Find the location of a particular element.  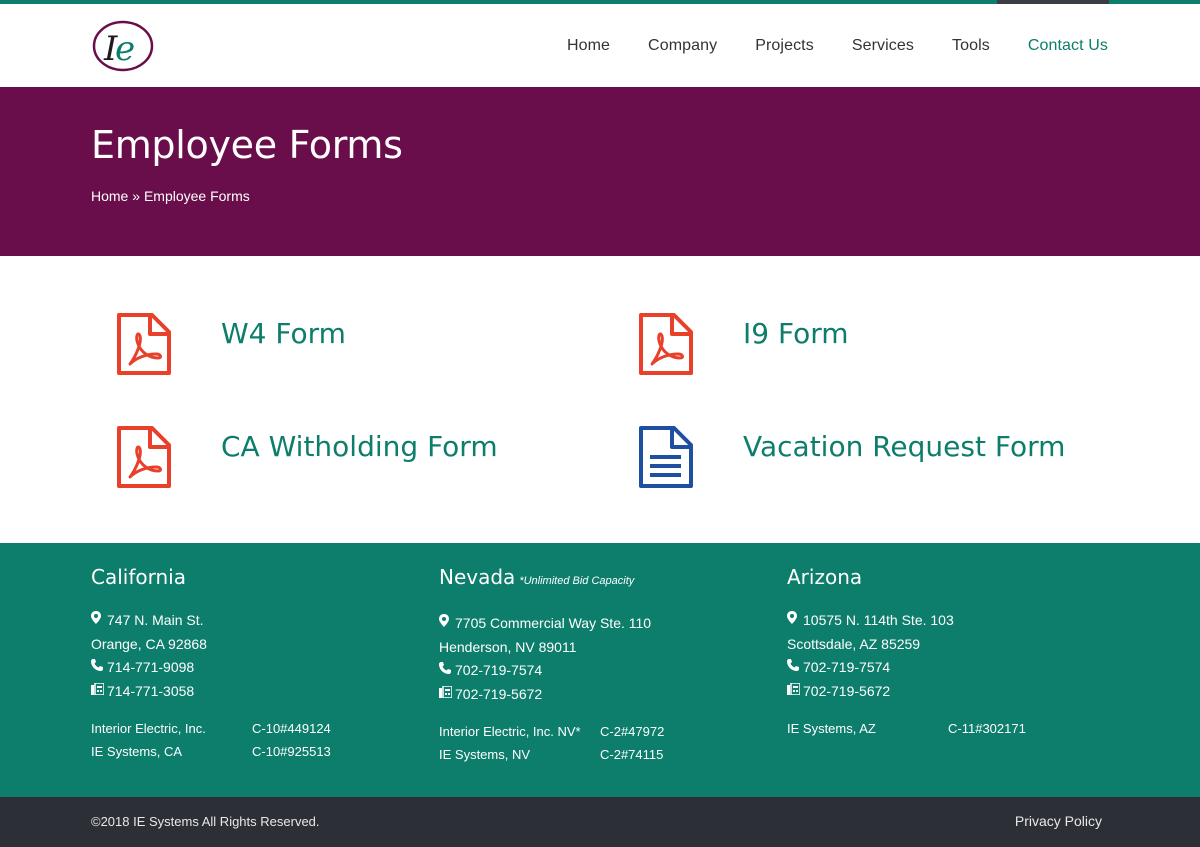

license-name: Interior Electric, Inc. is located at coordinates (148, 728).